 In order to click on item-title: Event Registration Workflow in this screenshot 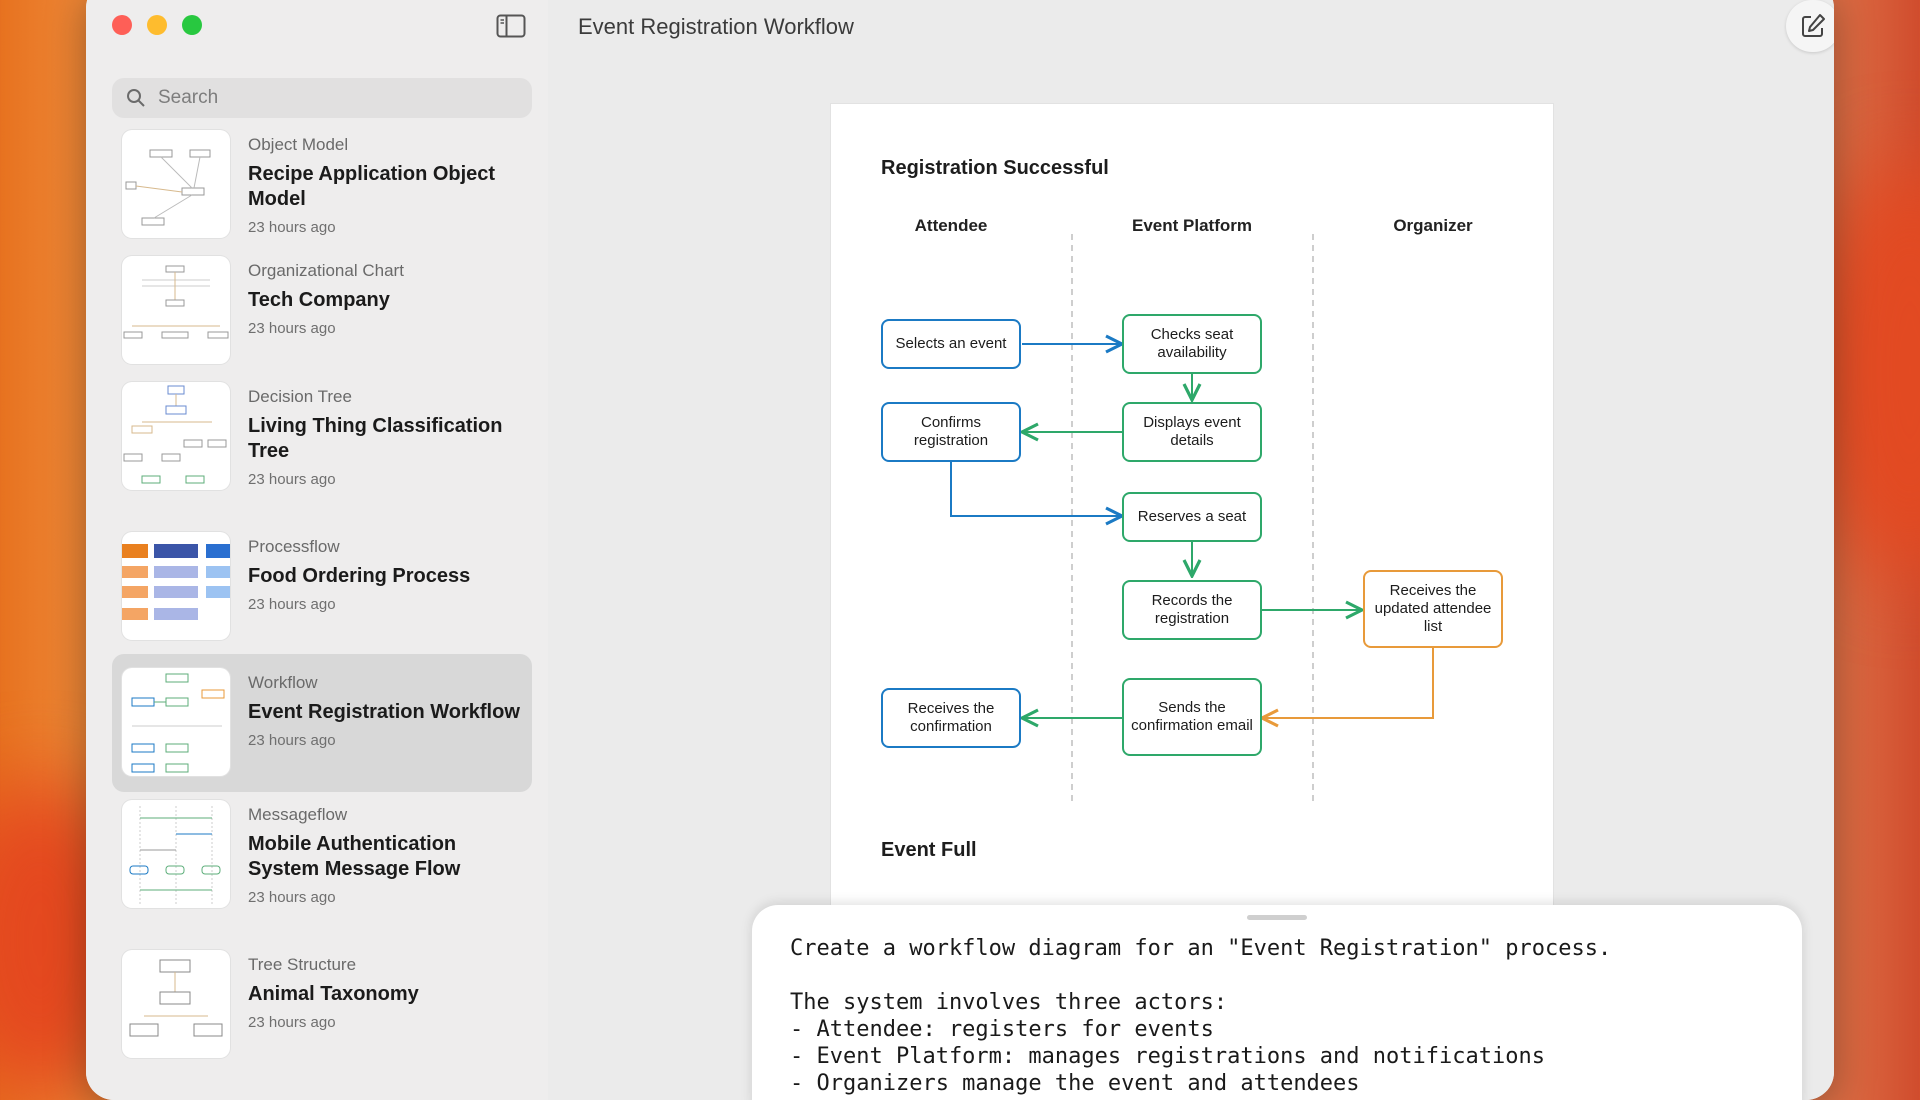, I will do `click(384, 712)`.